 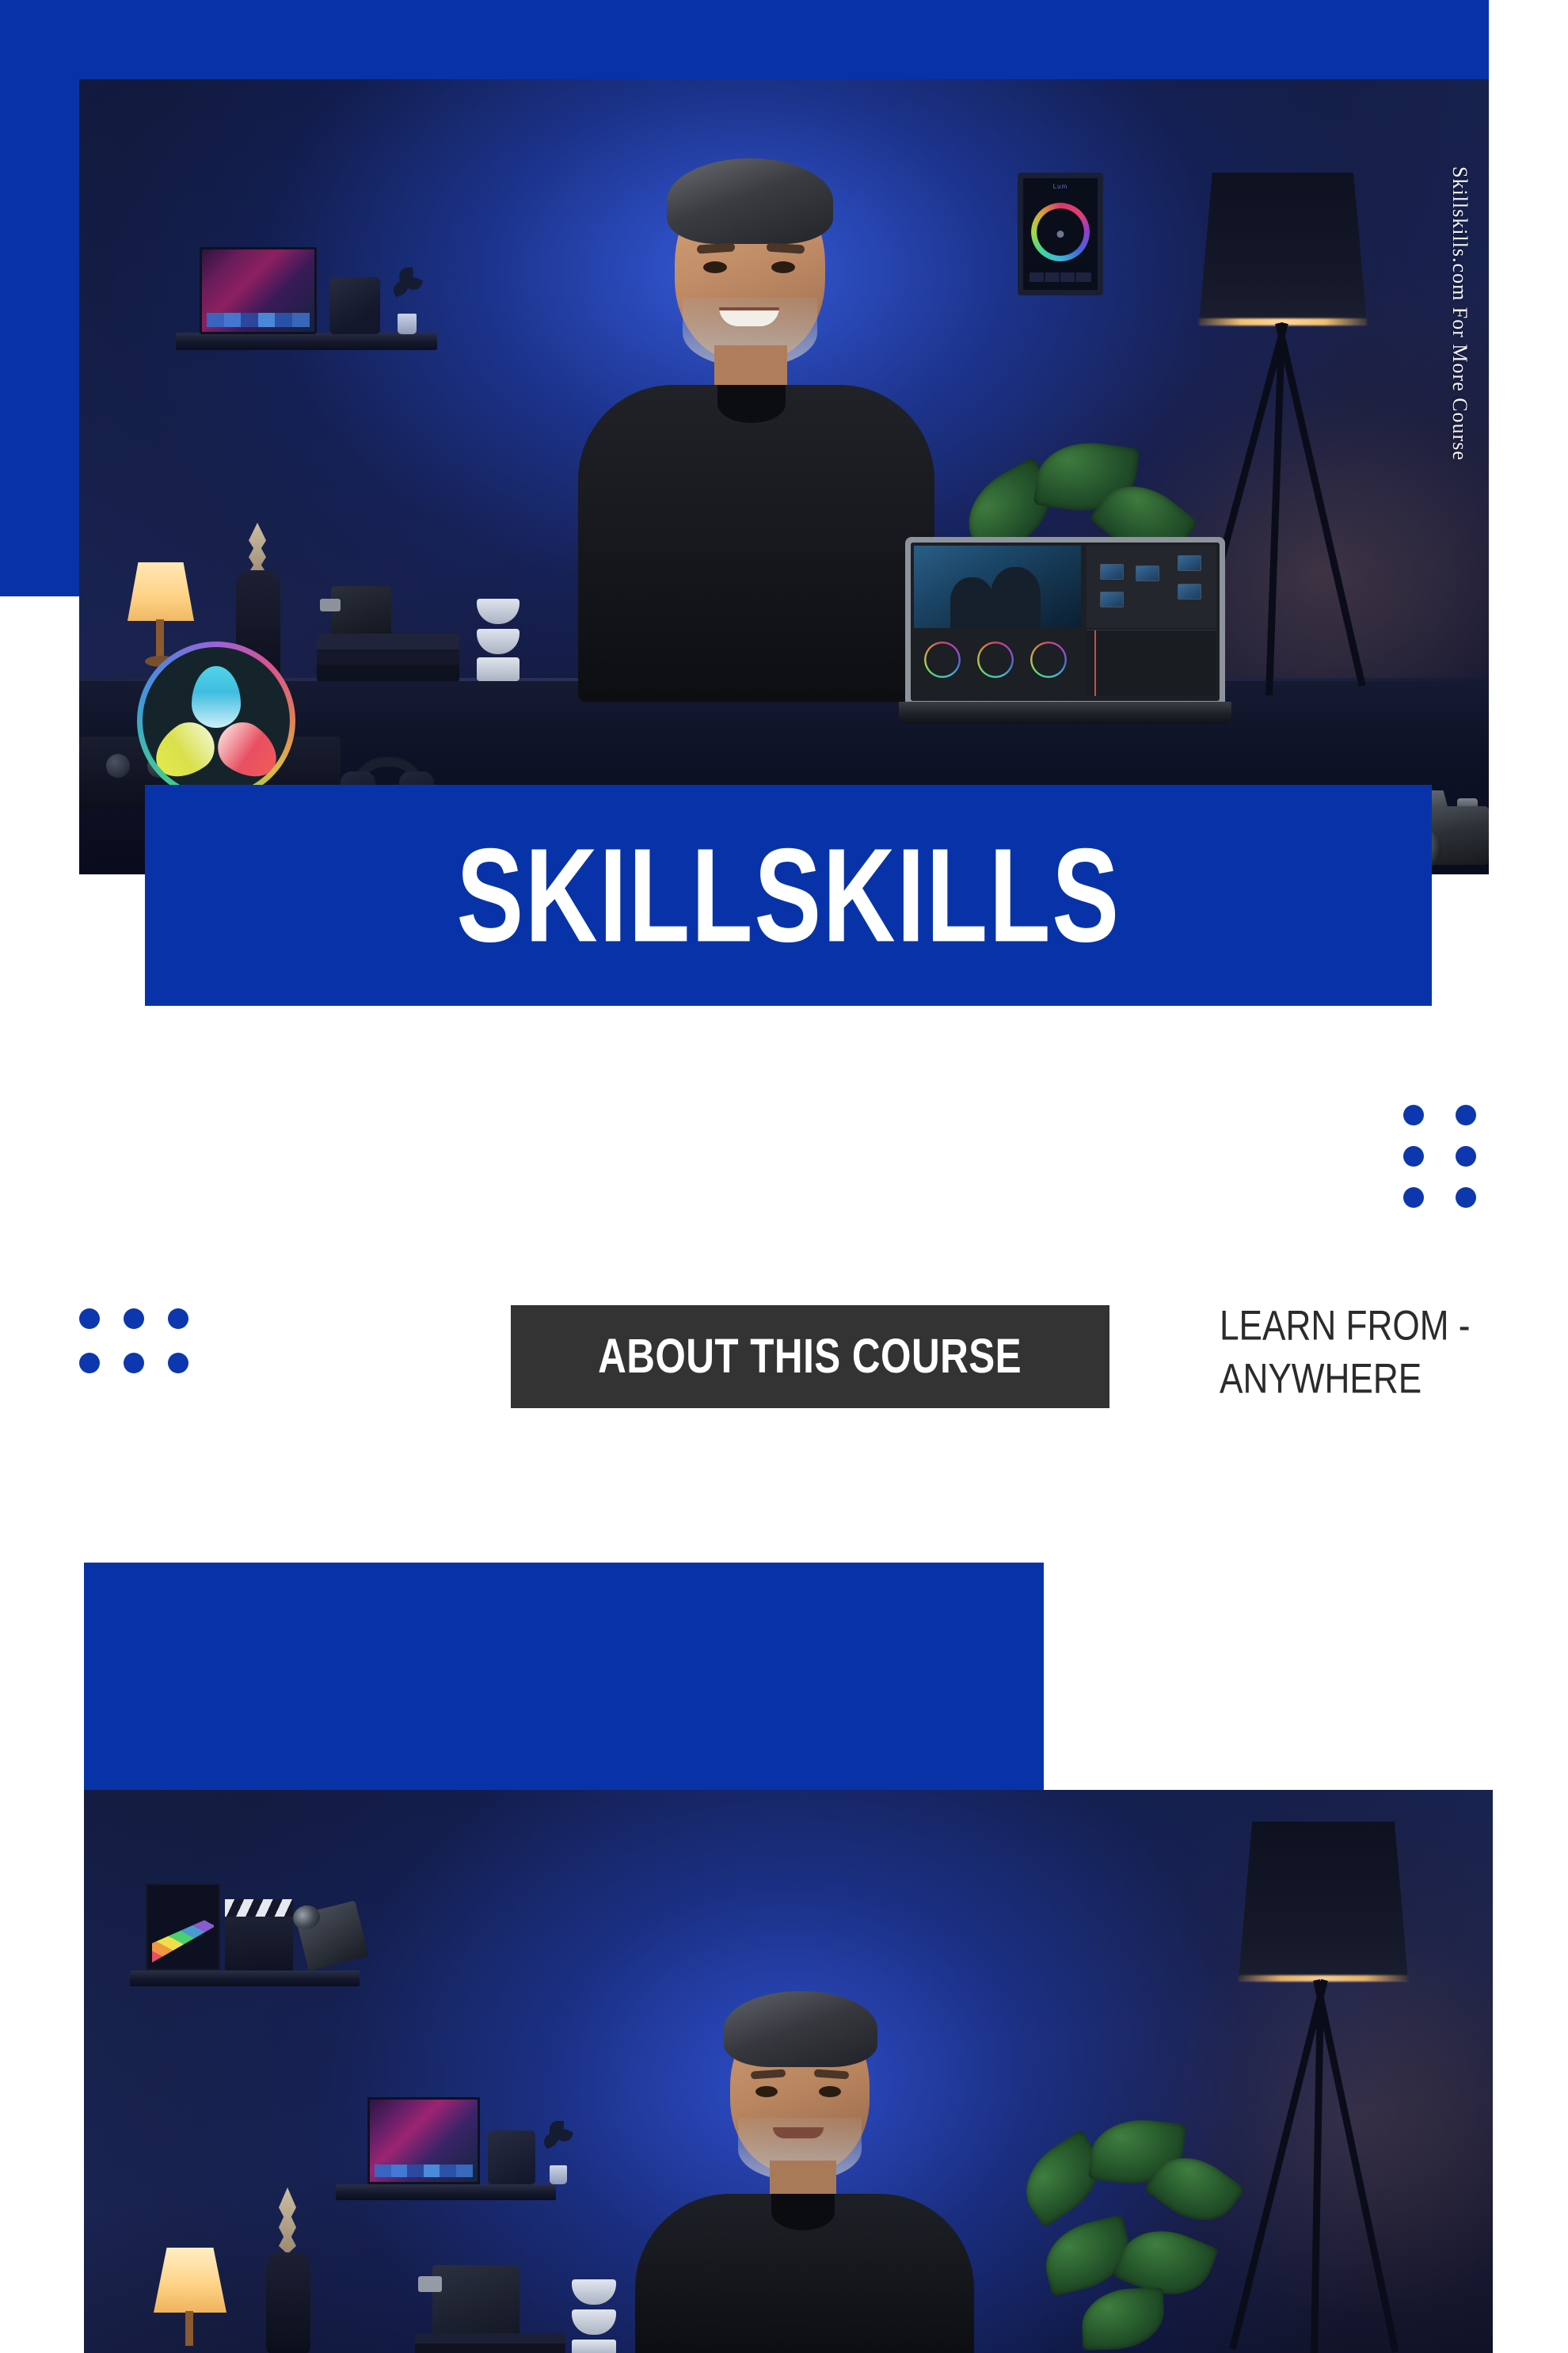 What do you see at coordinates (1345, 1325) in the screenshot?
I see `note-line-1: LEARN FROM -` at bounding box center [1345, 1325].